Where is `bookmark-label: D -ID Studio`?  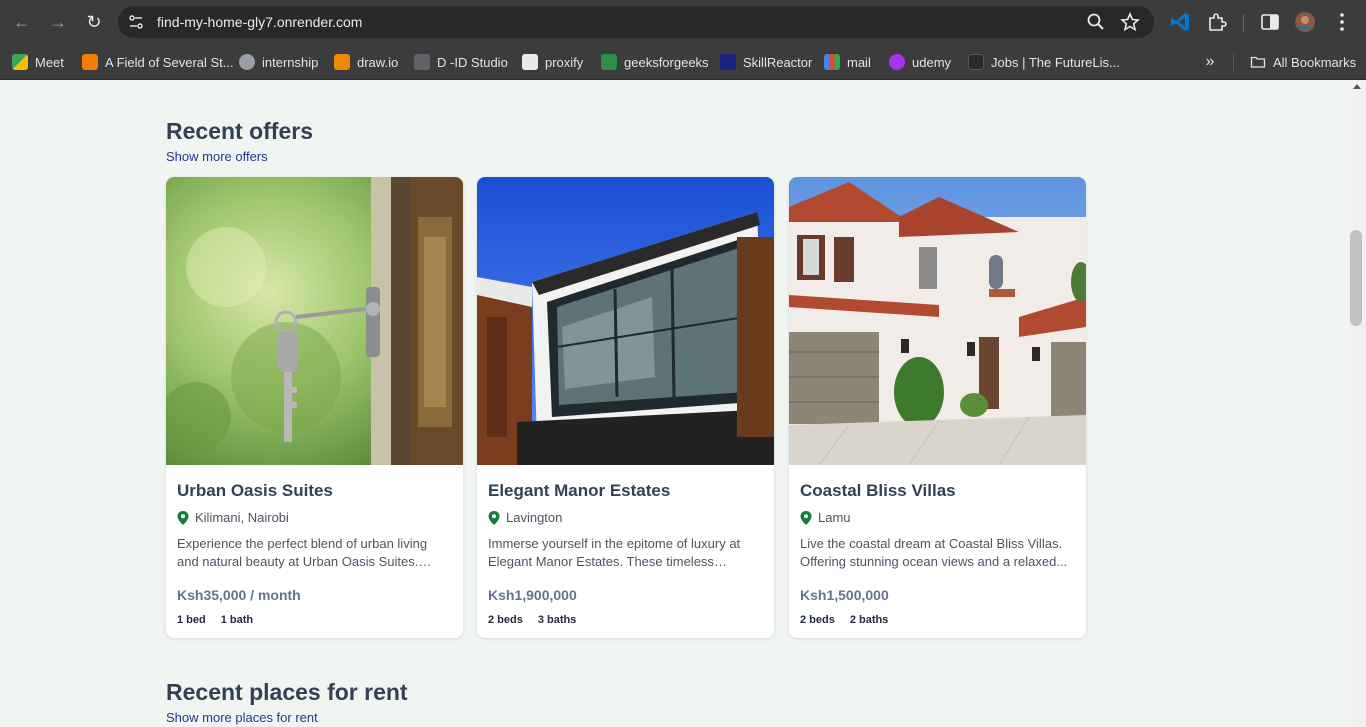 bookmark-label: D -ID Studio is located at coordinates (472, 62).